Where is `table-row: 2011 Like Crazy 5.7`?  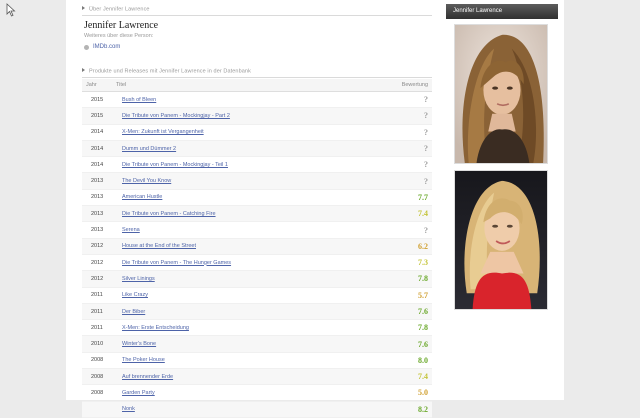 table-row: 2011 Like Crazy 5.7 is located at coordinates (257, 295).